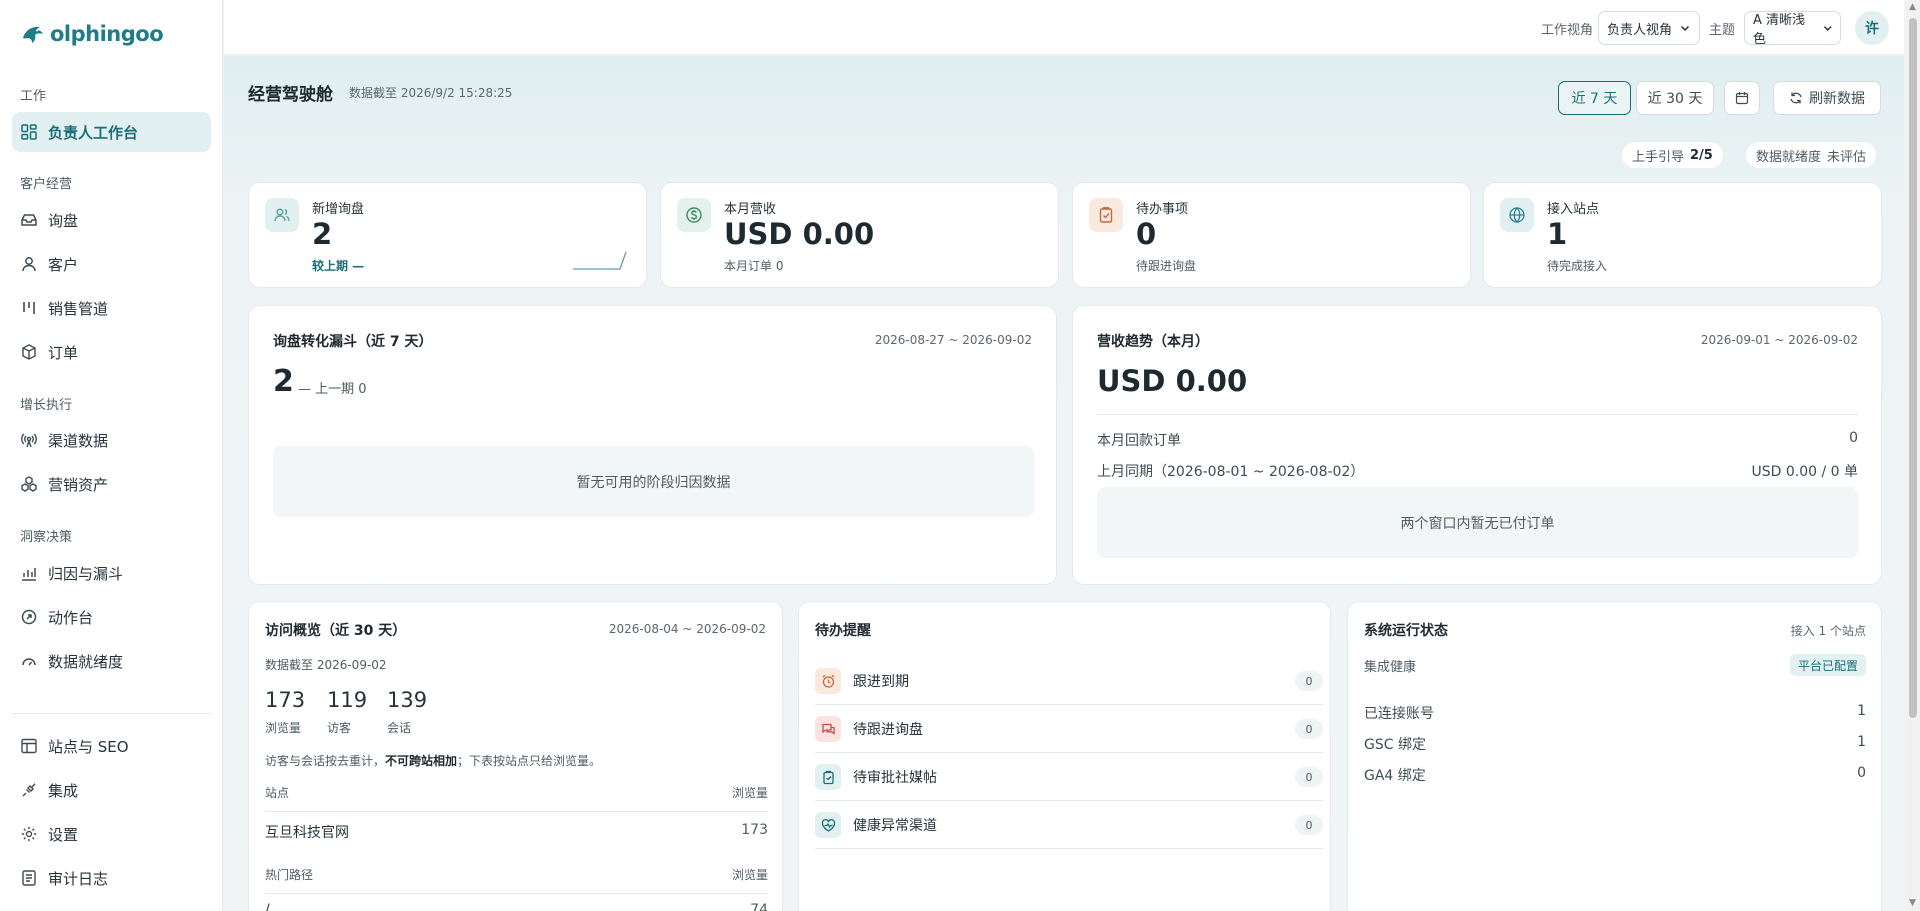 The height and width of the screenshot is (911, 1920). What do you see at coordinates (326, 665) in the screenshot?
I see `visits-as-of: 数据截至 2026-09-02` at bounding box center [326, 665].